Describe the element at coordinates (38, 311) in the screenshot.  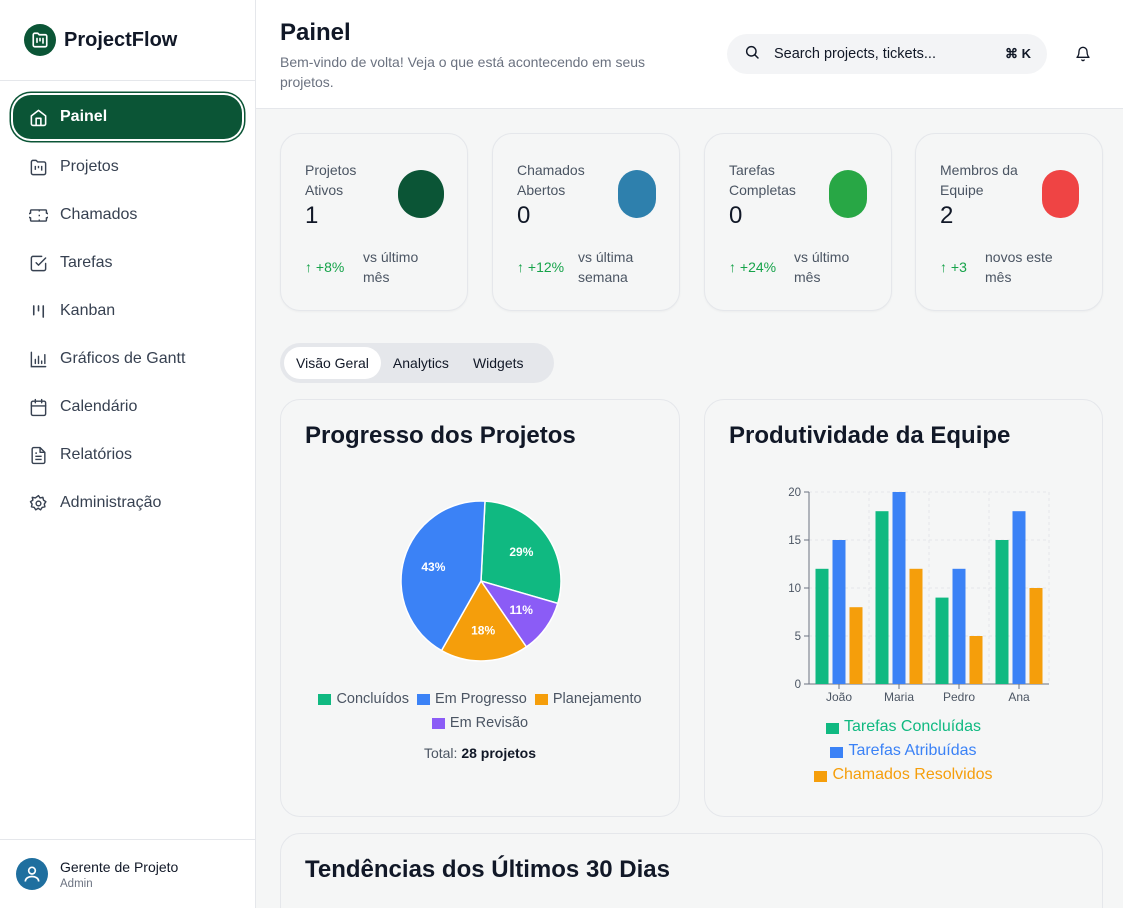
I see `kanban-icon` at that location.